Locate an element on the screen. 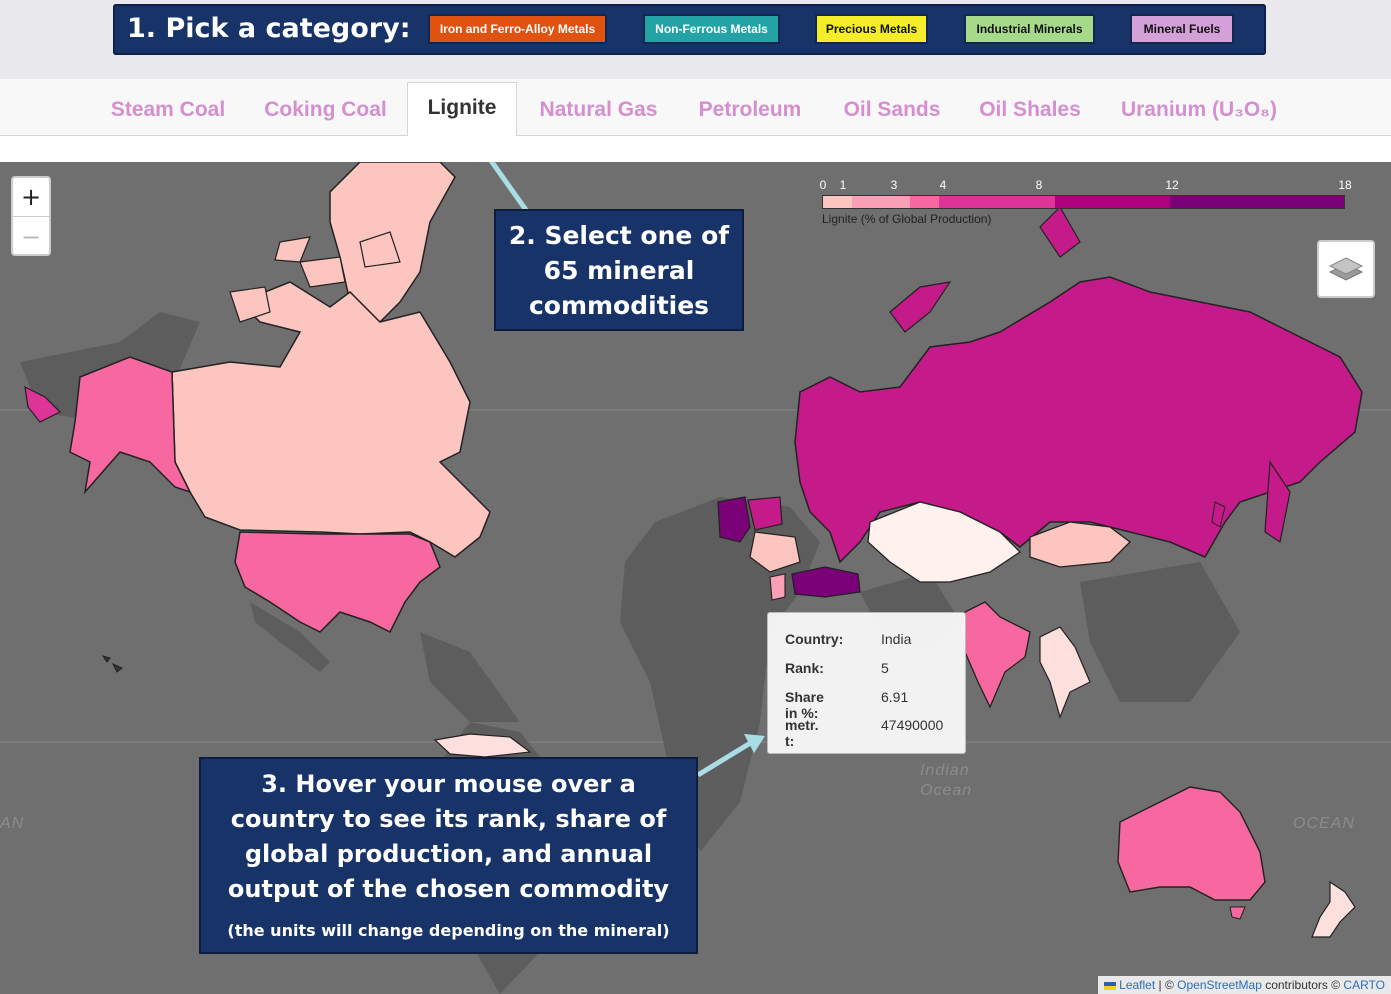 The height and width of the screenshot is (994, 1391). ocean-label-indian: Indian is located at coordinates (945, 770).